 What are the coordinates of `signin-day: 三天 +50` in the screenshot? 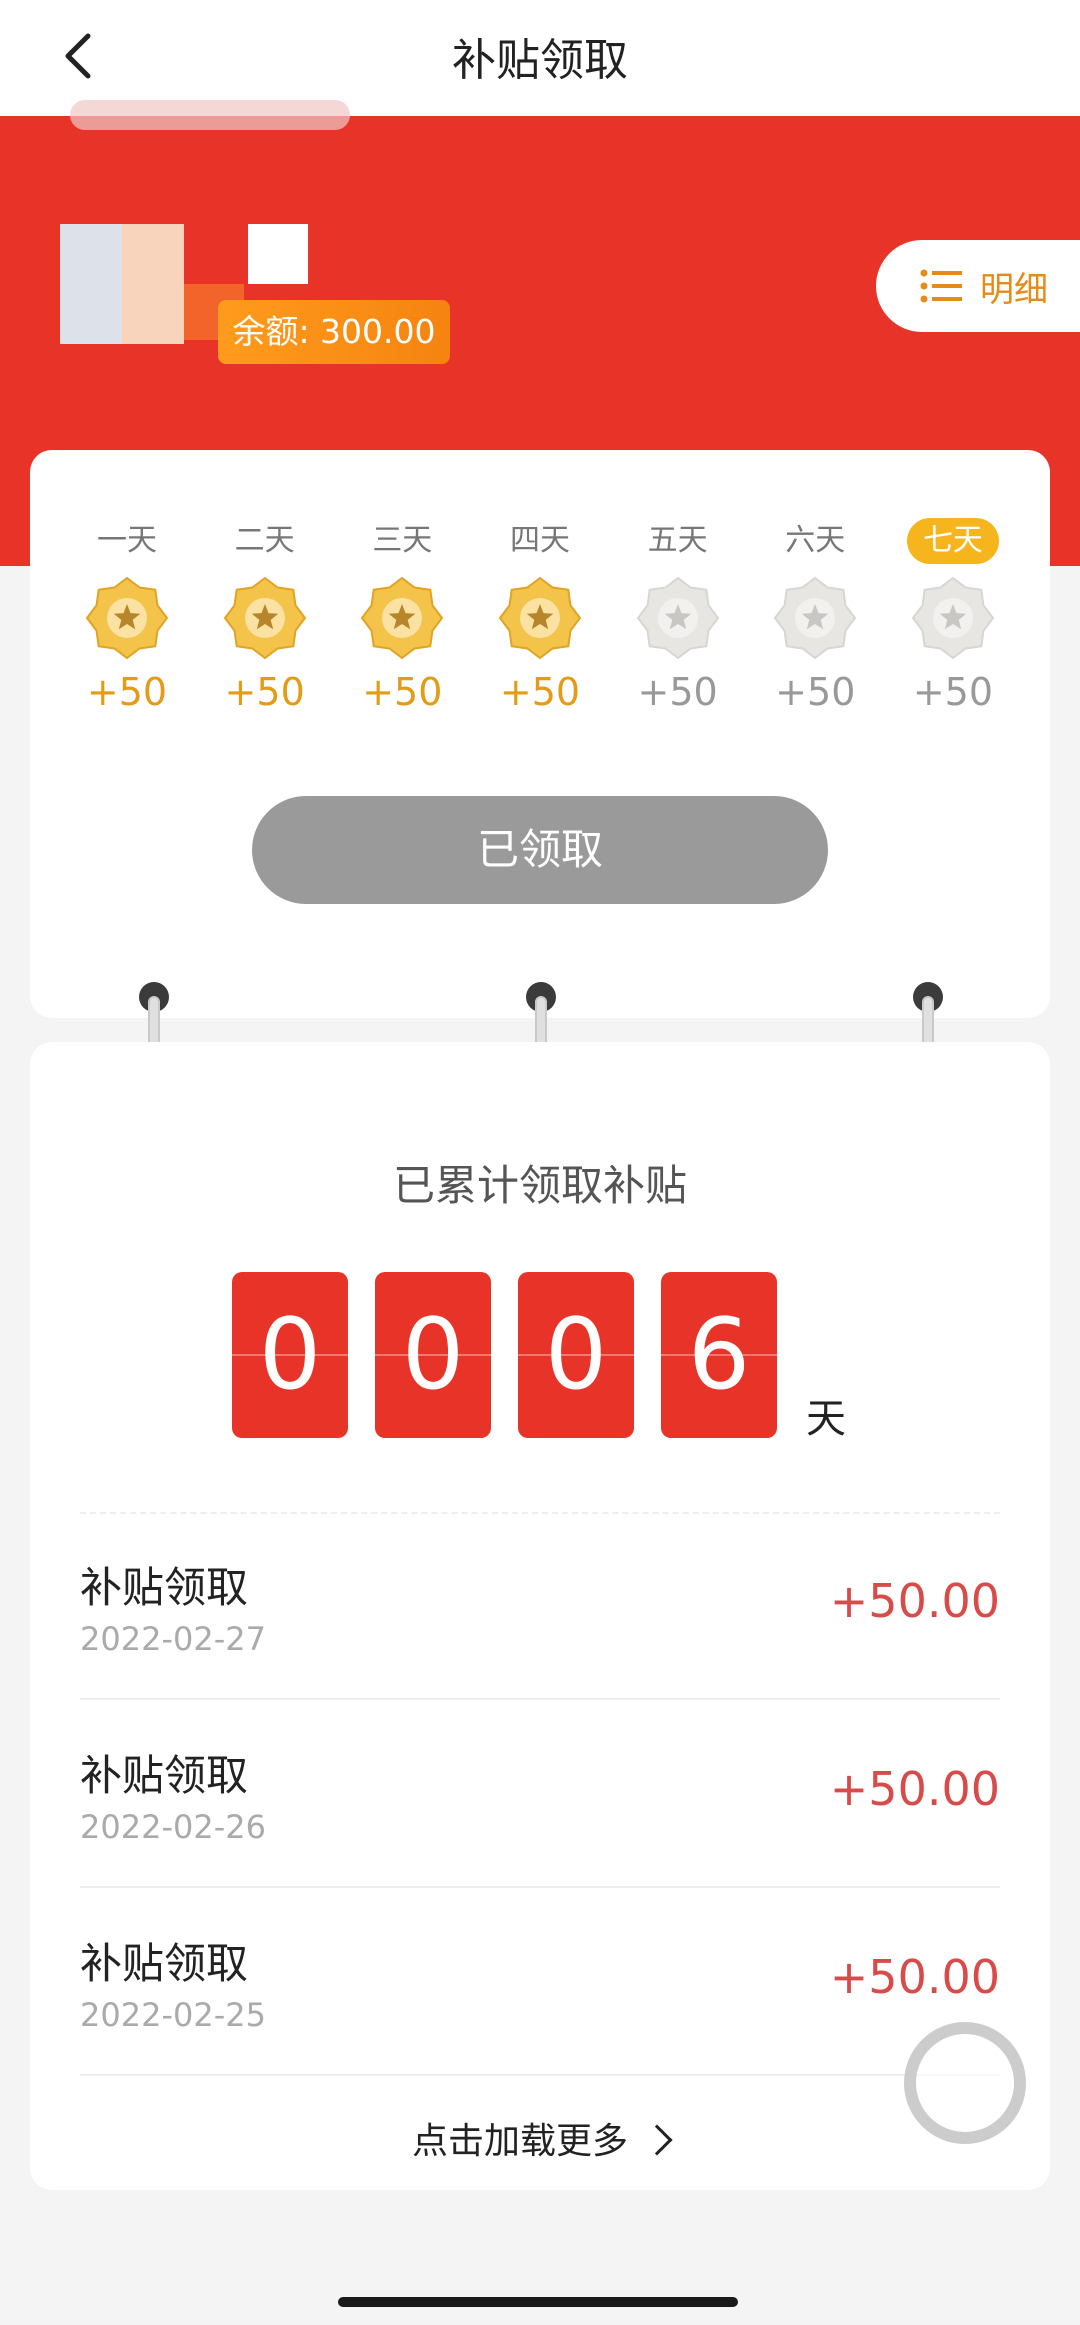 It's located at (402, 616).